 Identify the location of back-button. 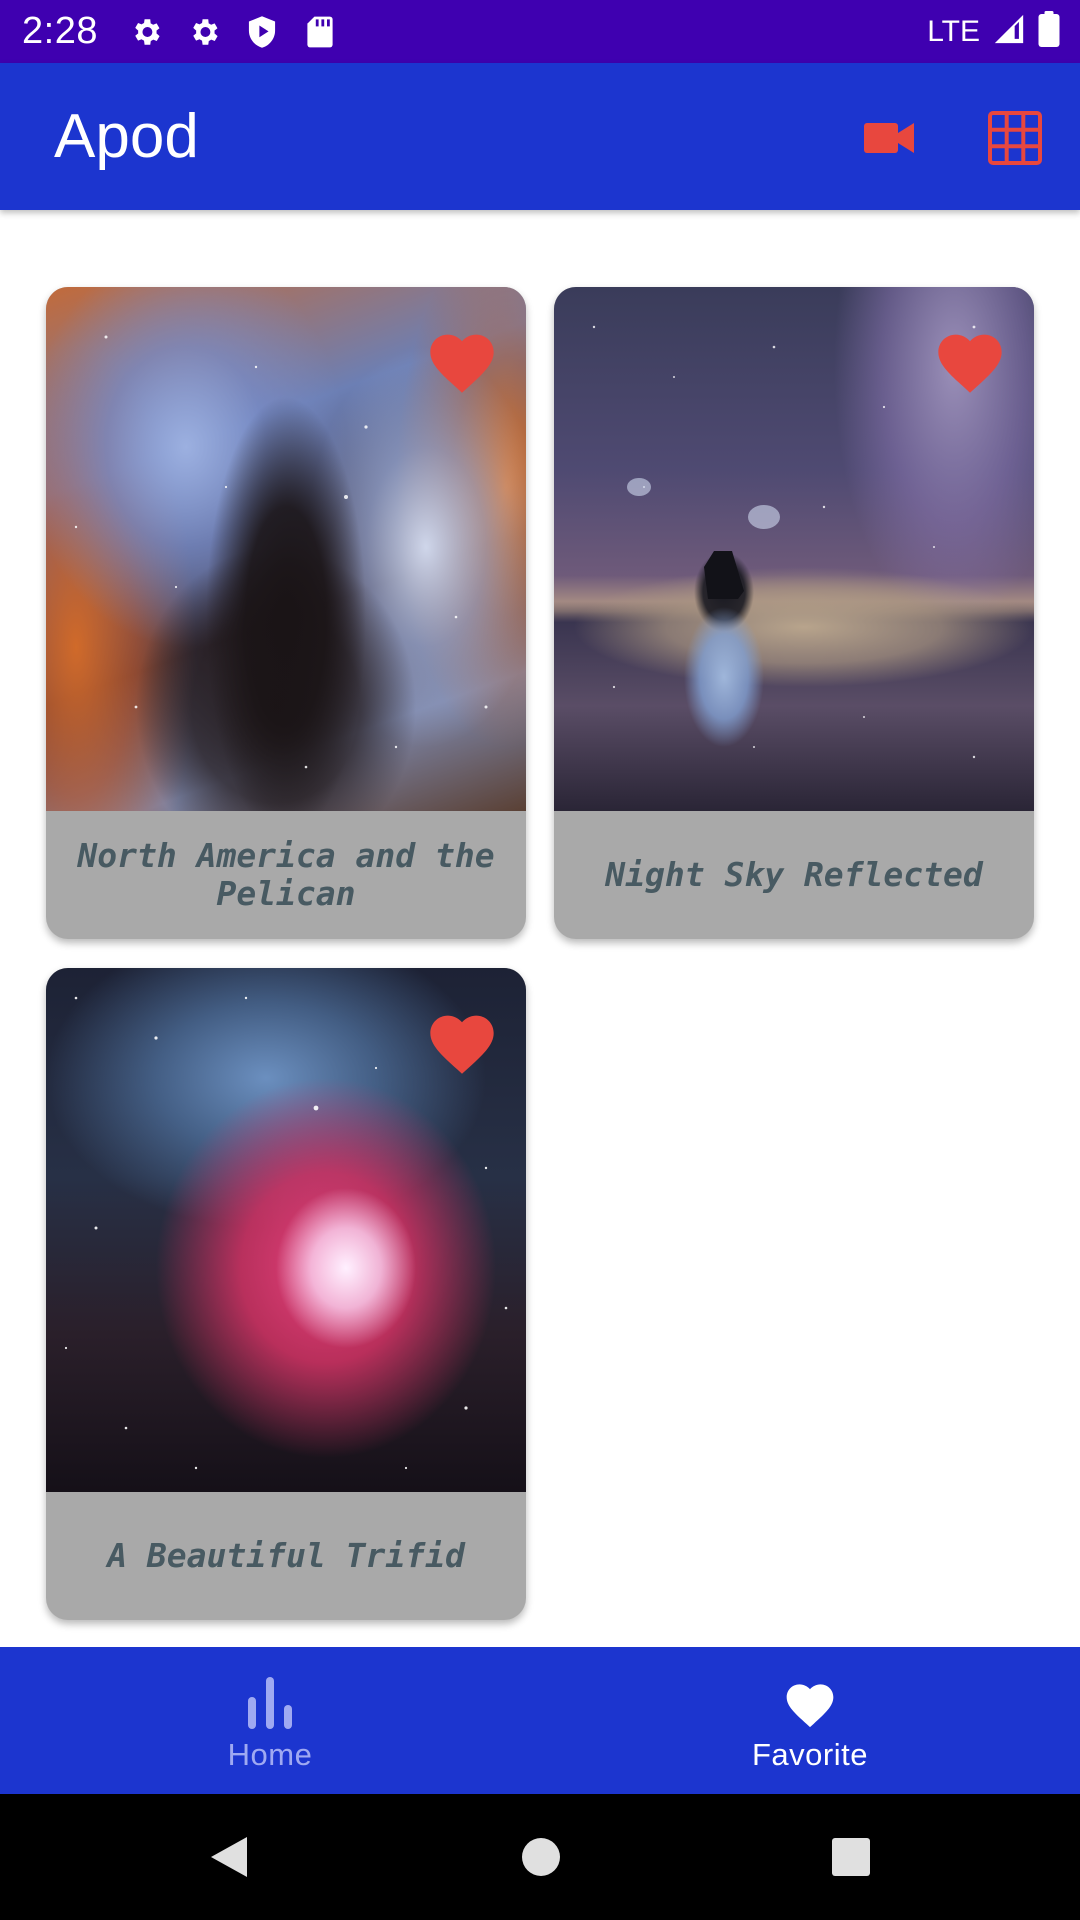
(229, 1857).